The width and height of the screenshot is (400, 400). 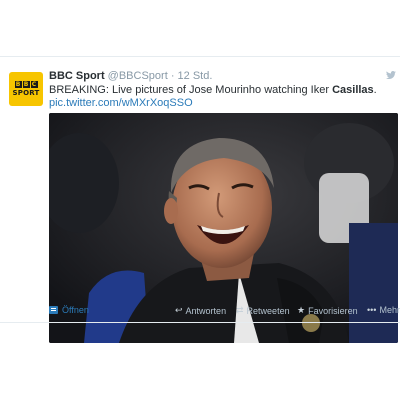 What do you see at coordinates (389, 310) in the screenshot?
I see `more-label: Mehr` at bounding box center [389, 310].